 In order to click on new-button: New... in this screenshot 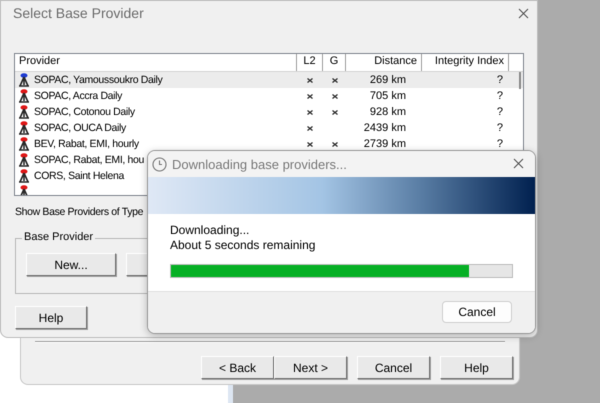, I will do `click(71, 264)`.